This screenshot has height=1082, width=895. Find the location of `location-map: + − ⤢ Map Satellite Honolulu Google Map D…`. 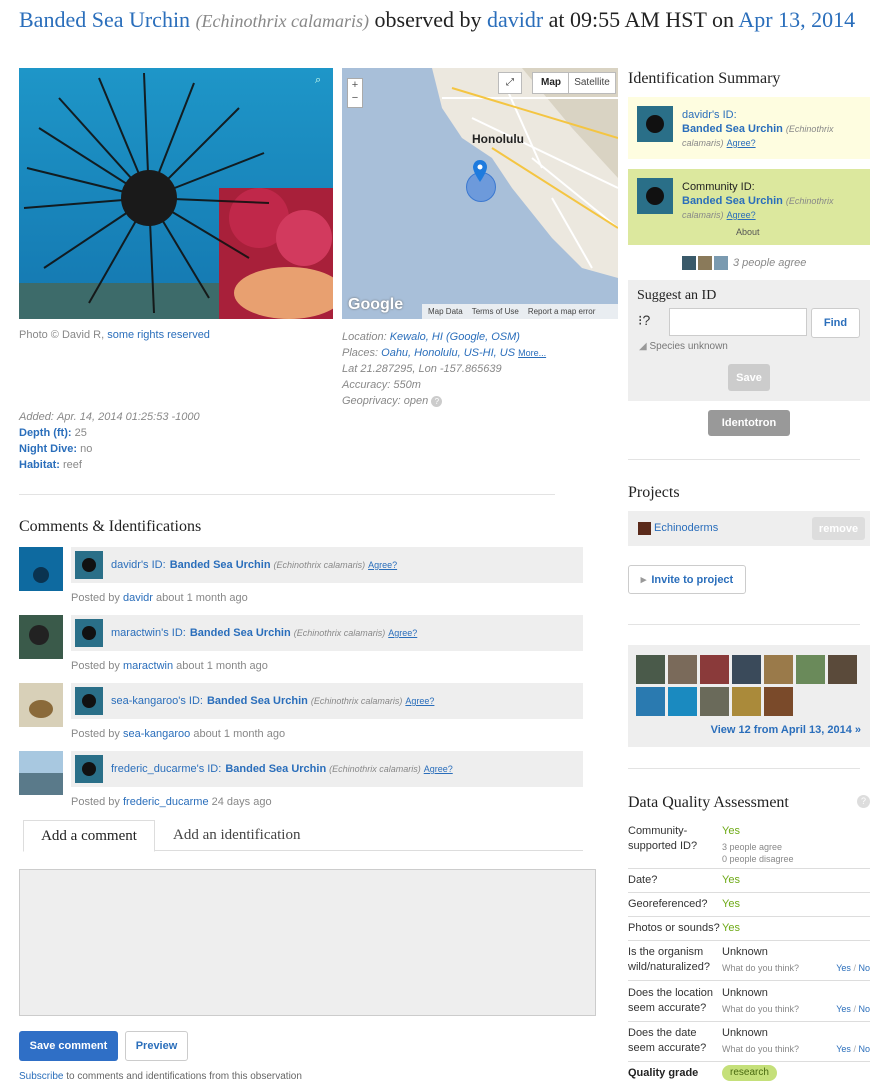

location-map: + − ⤢ Map Satellite Honolulu Google Map D… is located at coordinates (480, 193).